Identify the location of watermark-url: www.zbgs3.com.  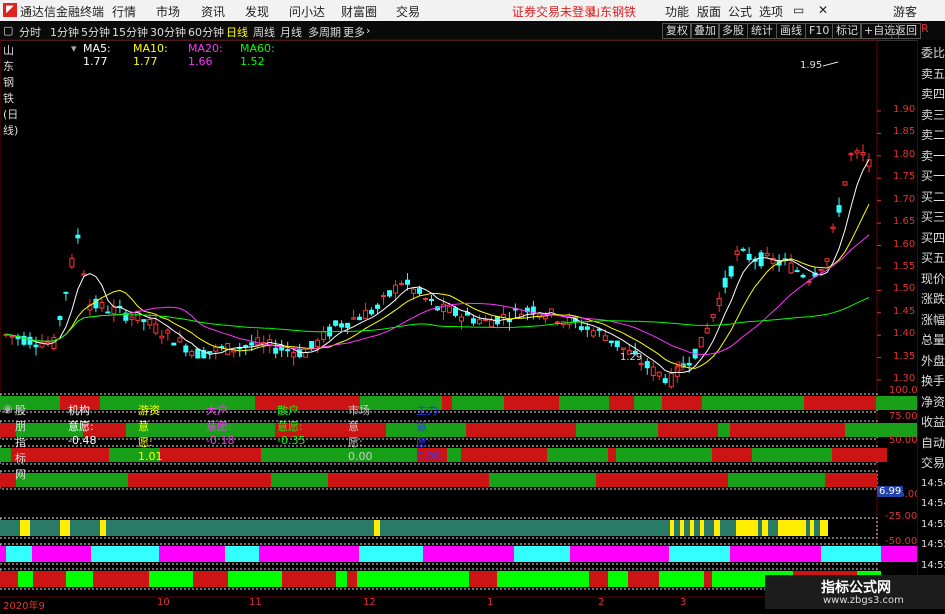
(863, 600).